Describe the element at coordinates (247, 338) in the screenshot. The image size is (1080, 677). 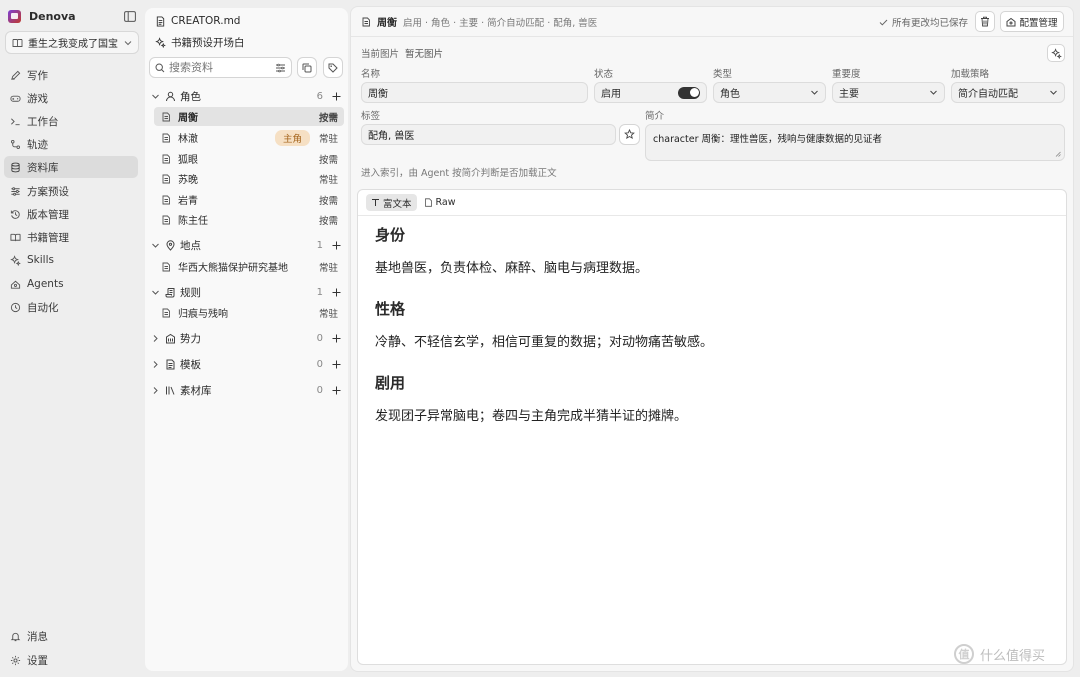
I see `group-factions: 势力 0` at that location.